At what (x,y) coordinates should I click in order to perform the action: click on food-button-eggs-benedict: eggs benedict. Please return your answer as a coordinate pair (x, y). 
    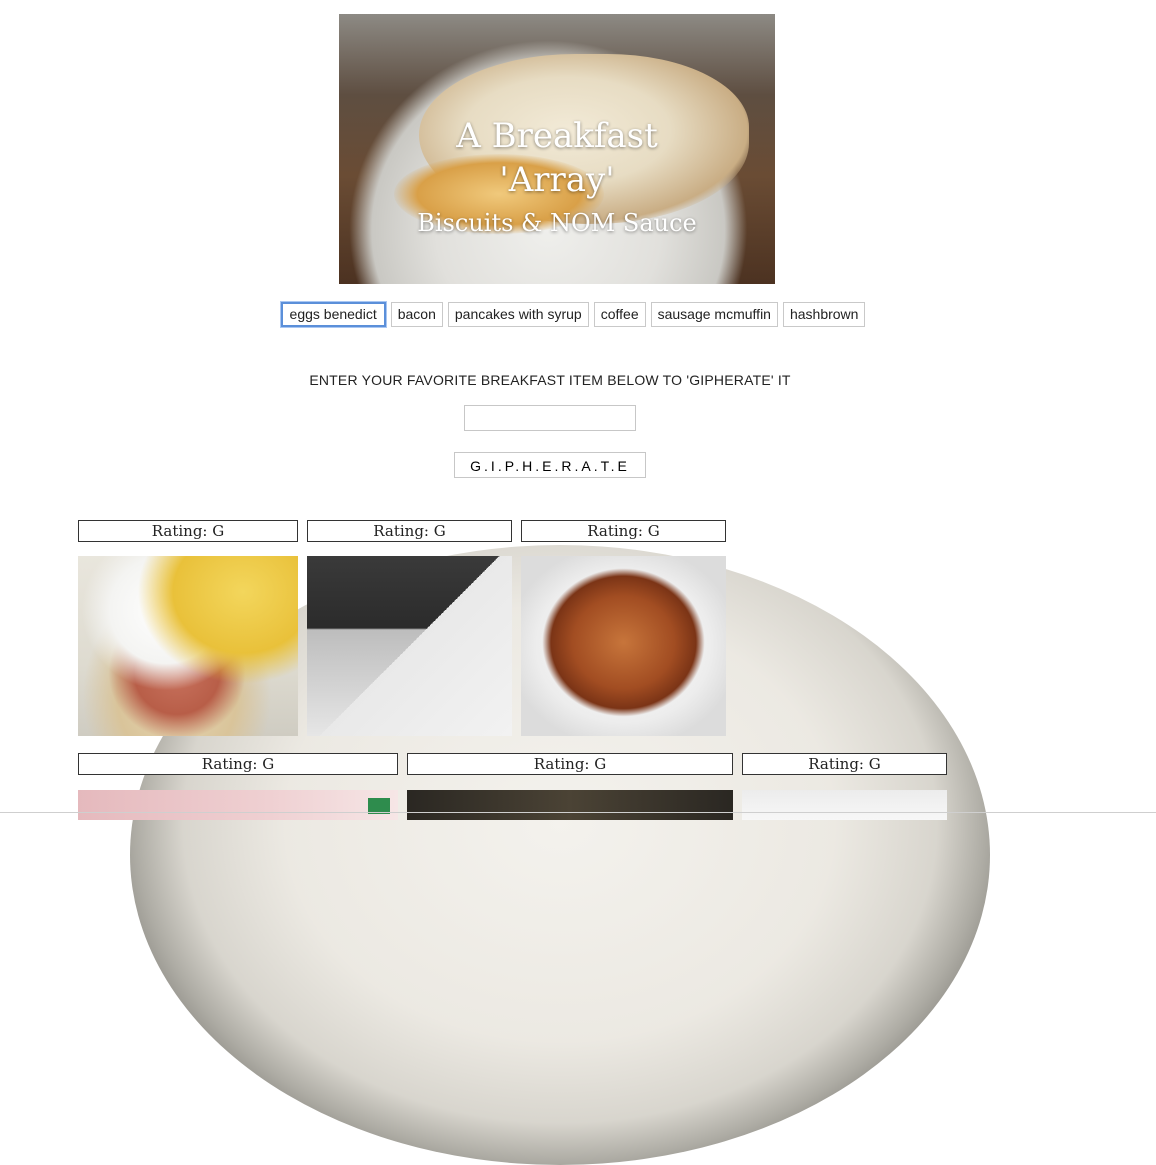
    Looking at the image, I should click on (333, 314).